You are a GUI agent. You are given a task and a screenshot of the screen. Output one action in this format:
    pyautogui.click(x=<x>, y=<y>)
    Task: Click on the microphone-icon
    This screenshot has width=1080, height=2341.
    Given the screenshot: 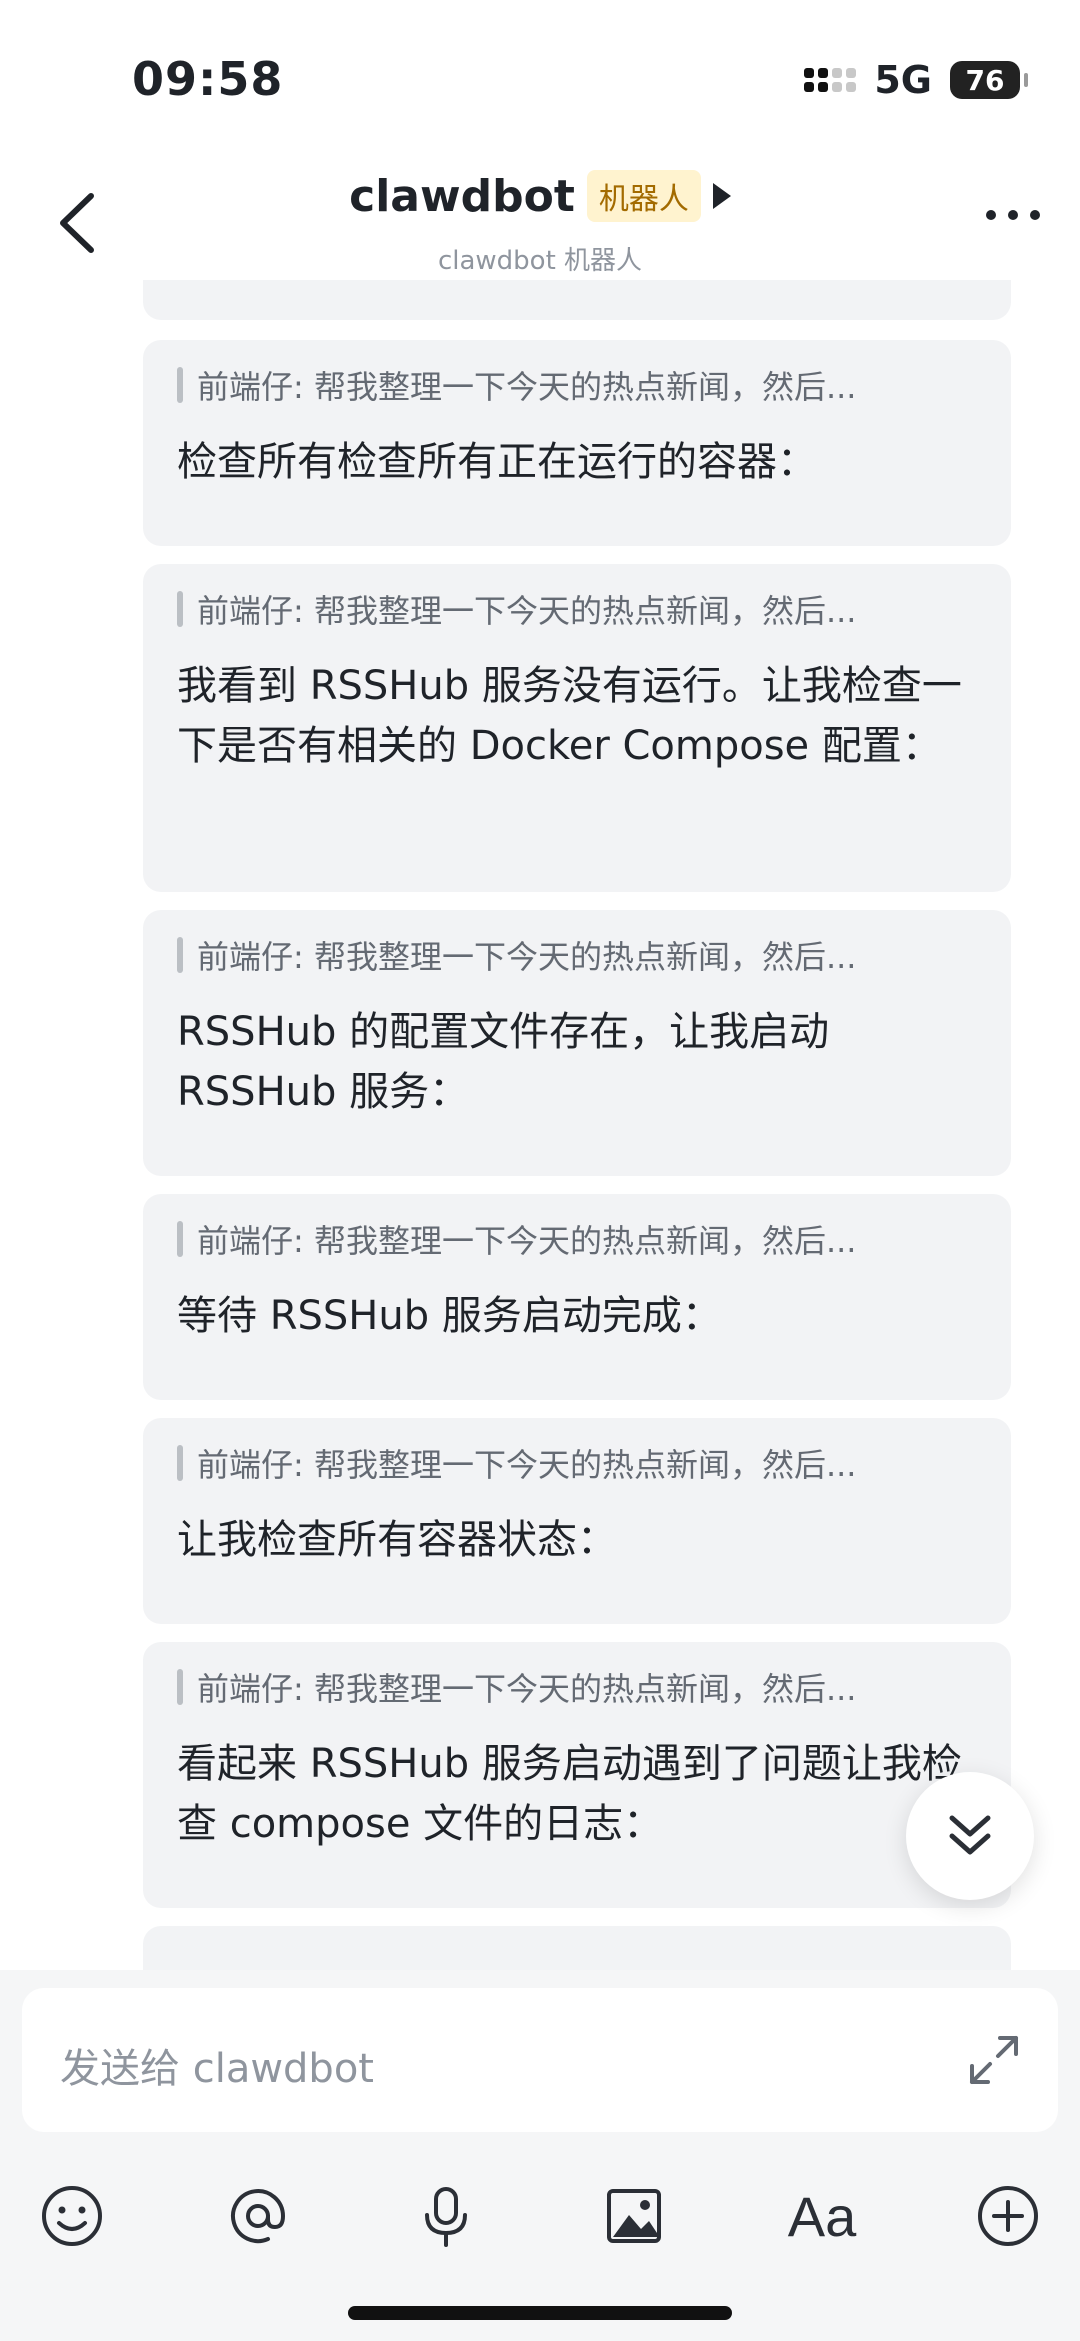 What is the action you would take?
    pyautogui.click(x=446, y=2216)
    